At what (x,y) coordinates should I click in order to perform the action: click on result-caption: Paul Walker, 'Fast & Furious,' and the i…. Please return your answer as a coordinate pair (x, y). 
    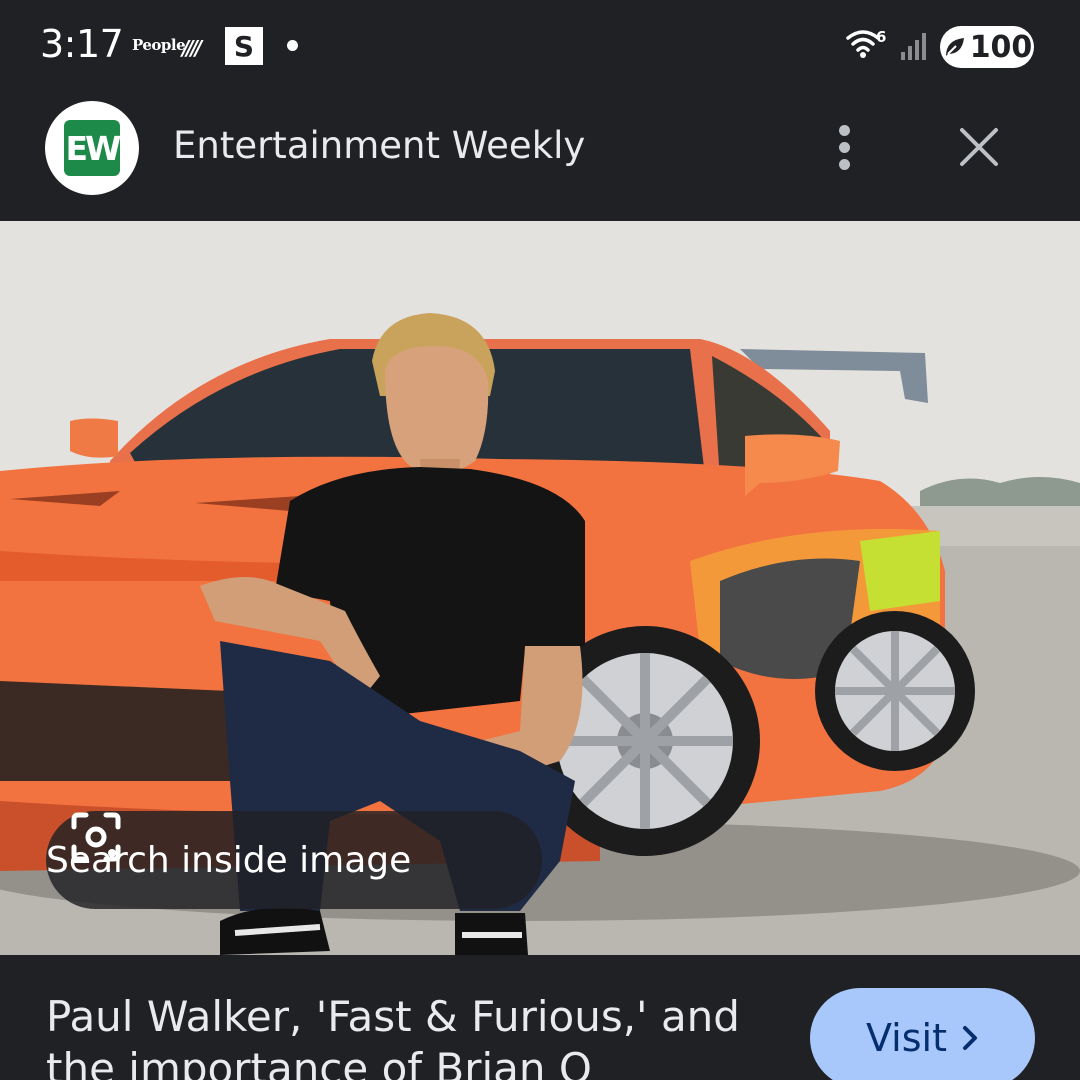
    Looking at the image, I should click on (540, 1017).